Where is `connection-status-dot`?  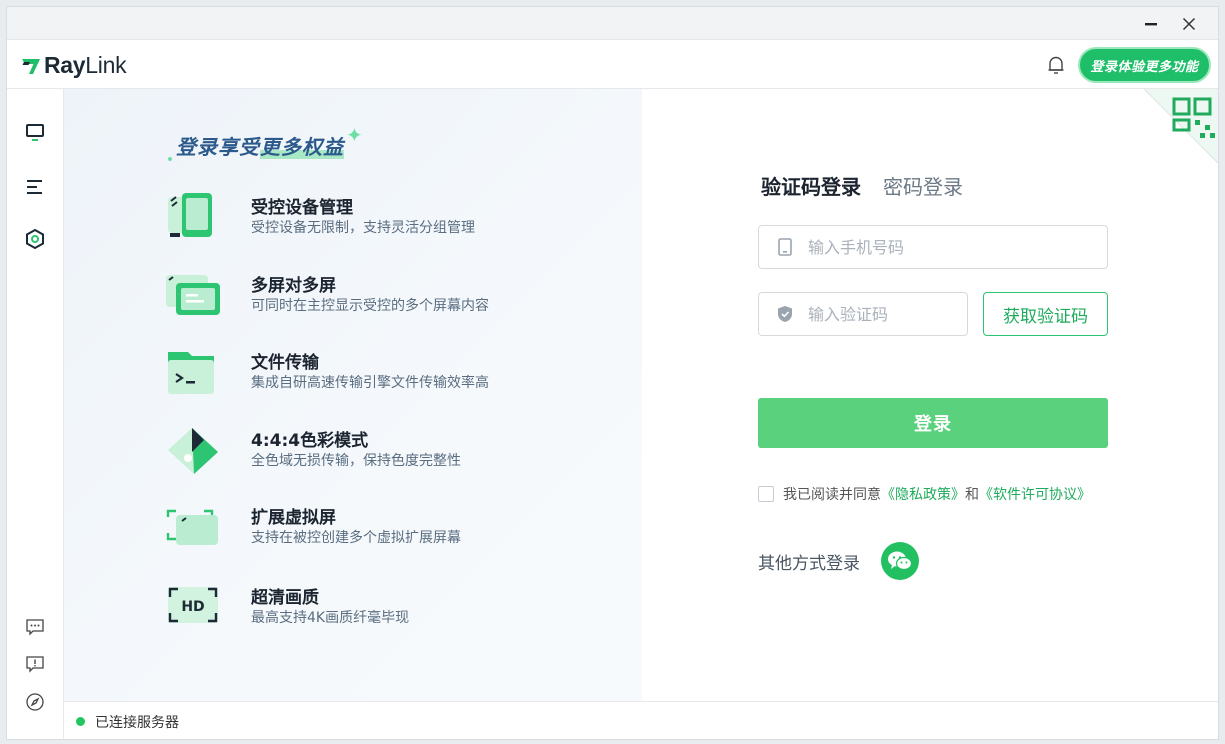
connection-status-dot is located at coordinates (80, 721).